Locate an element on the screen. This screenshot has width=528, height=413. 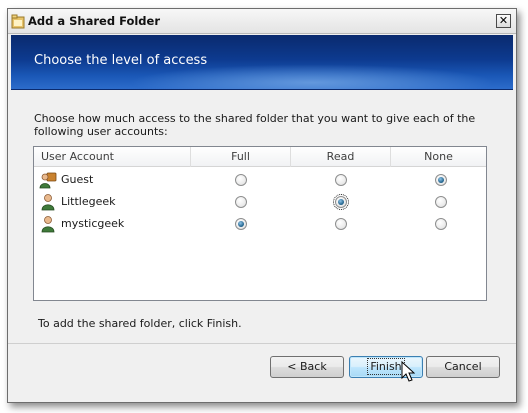
divider is located at coordinates (262, 343).